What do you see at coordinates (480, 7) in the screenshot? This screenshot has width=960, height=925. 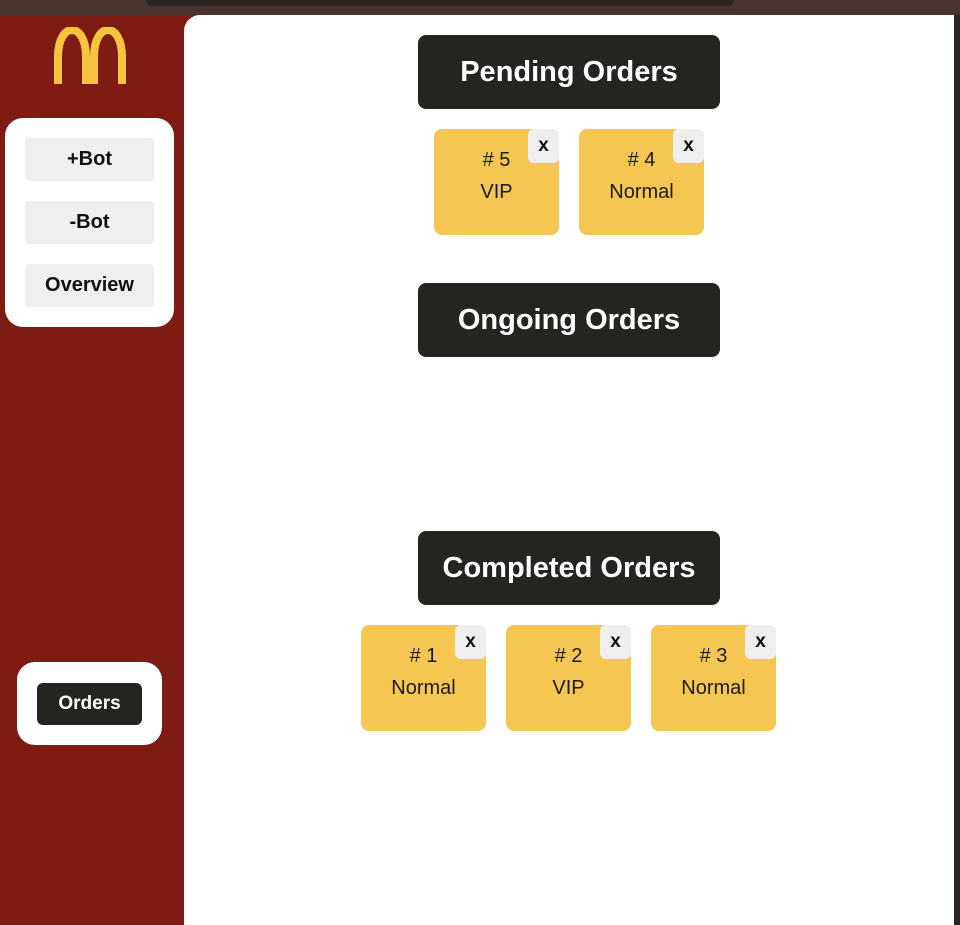 I see `browser-top-bar` at bounding box center [480, 7].